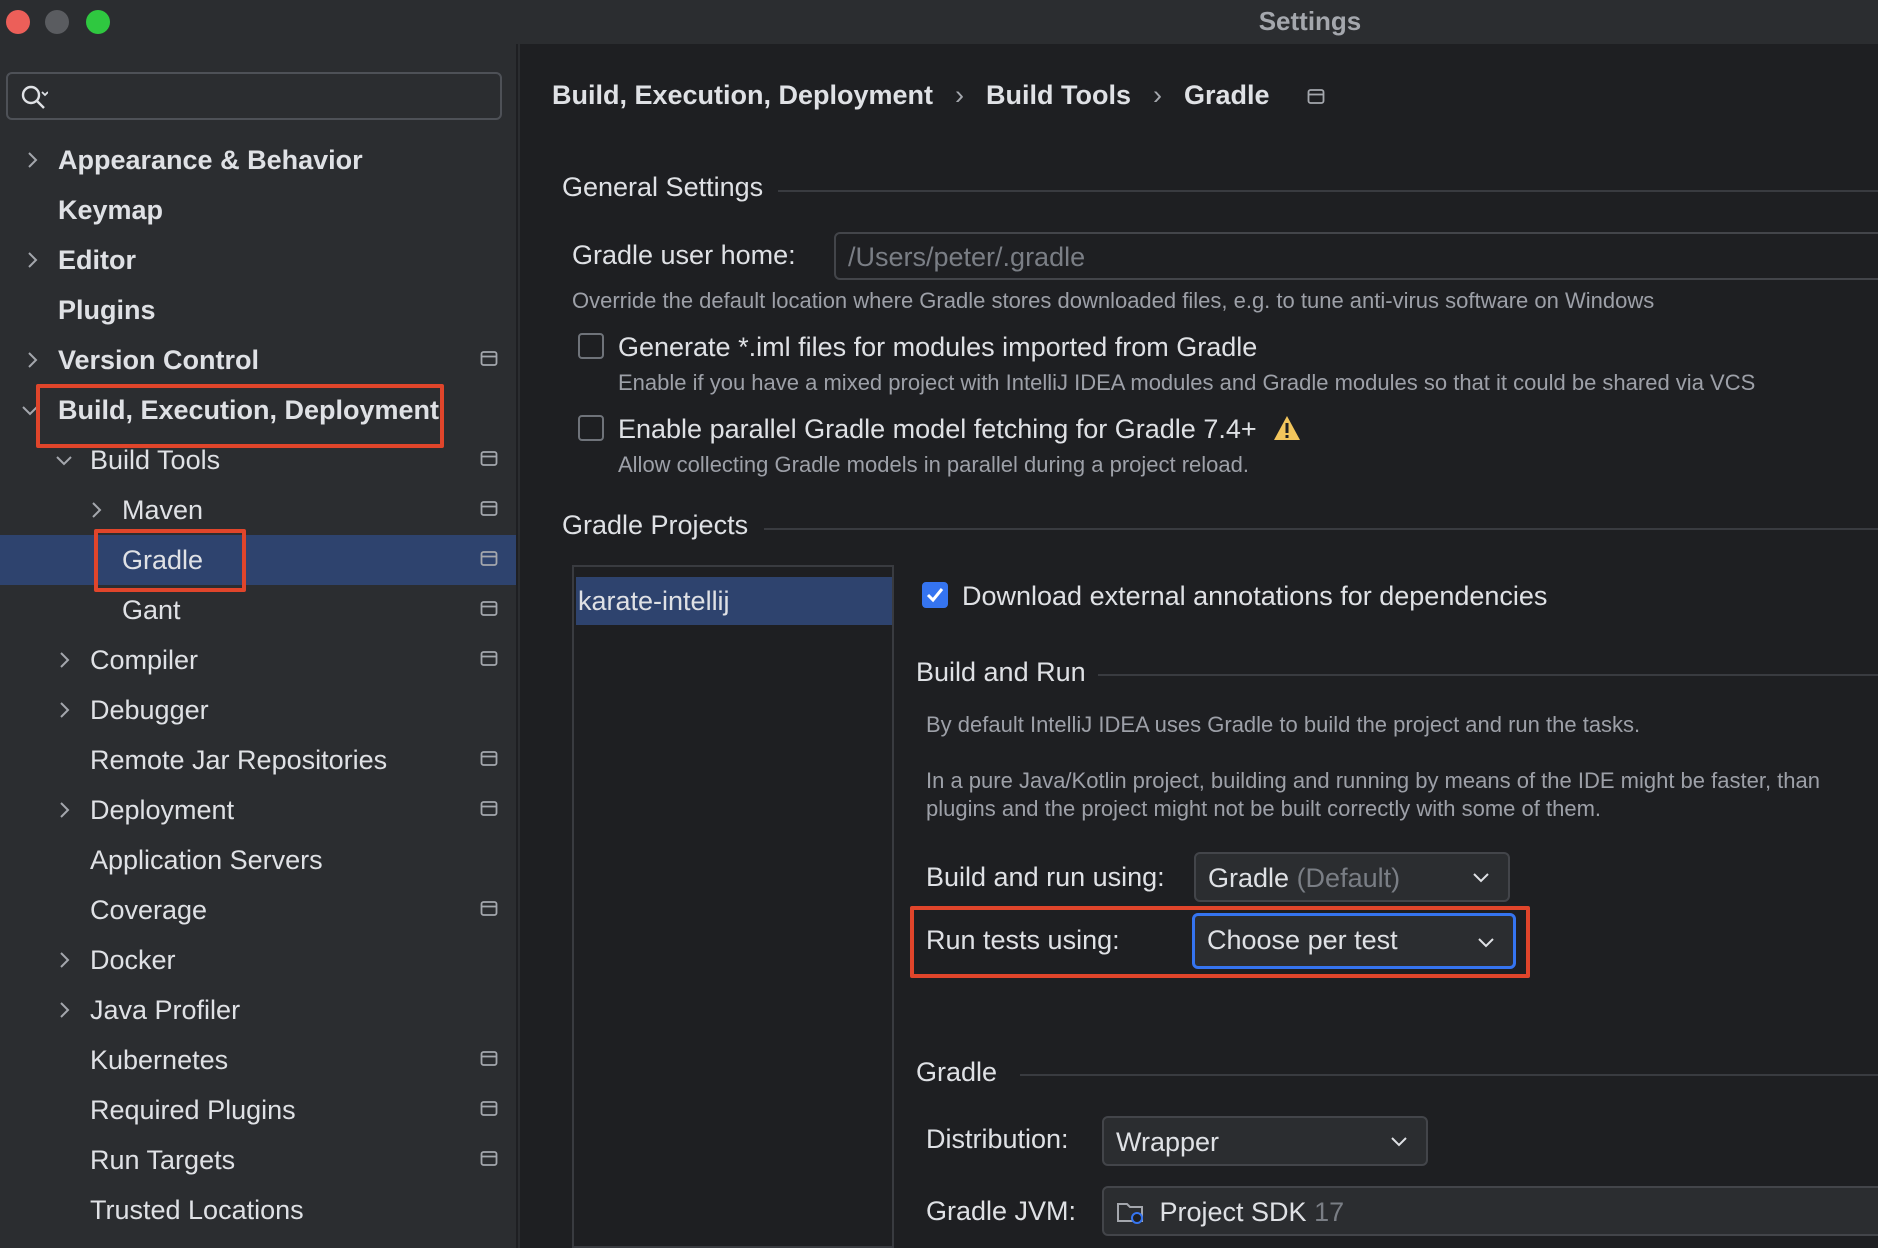  What do you see at coordinates (258, 1060) in the screenshot?
I see `sidebar-item-kubernetes: Kubernetes` at bounding box center [258, 1060].